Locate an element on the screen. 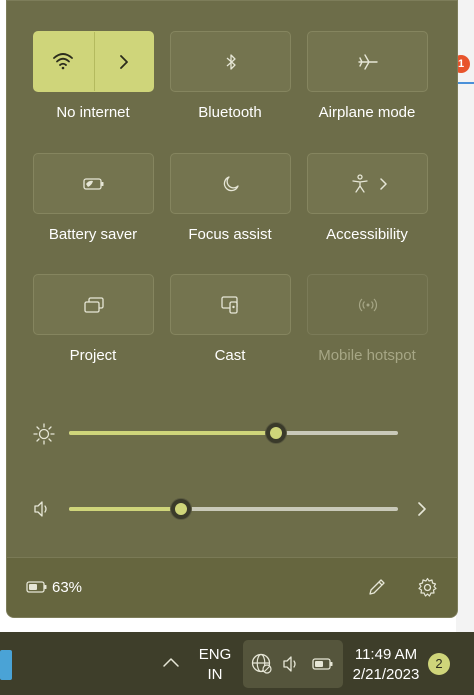 The width and height of the screenshot is (474, 695). cast-icon is located at coordinates (230, 304).